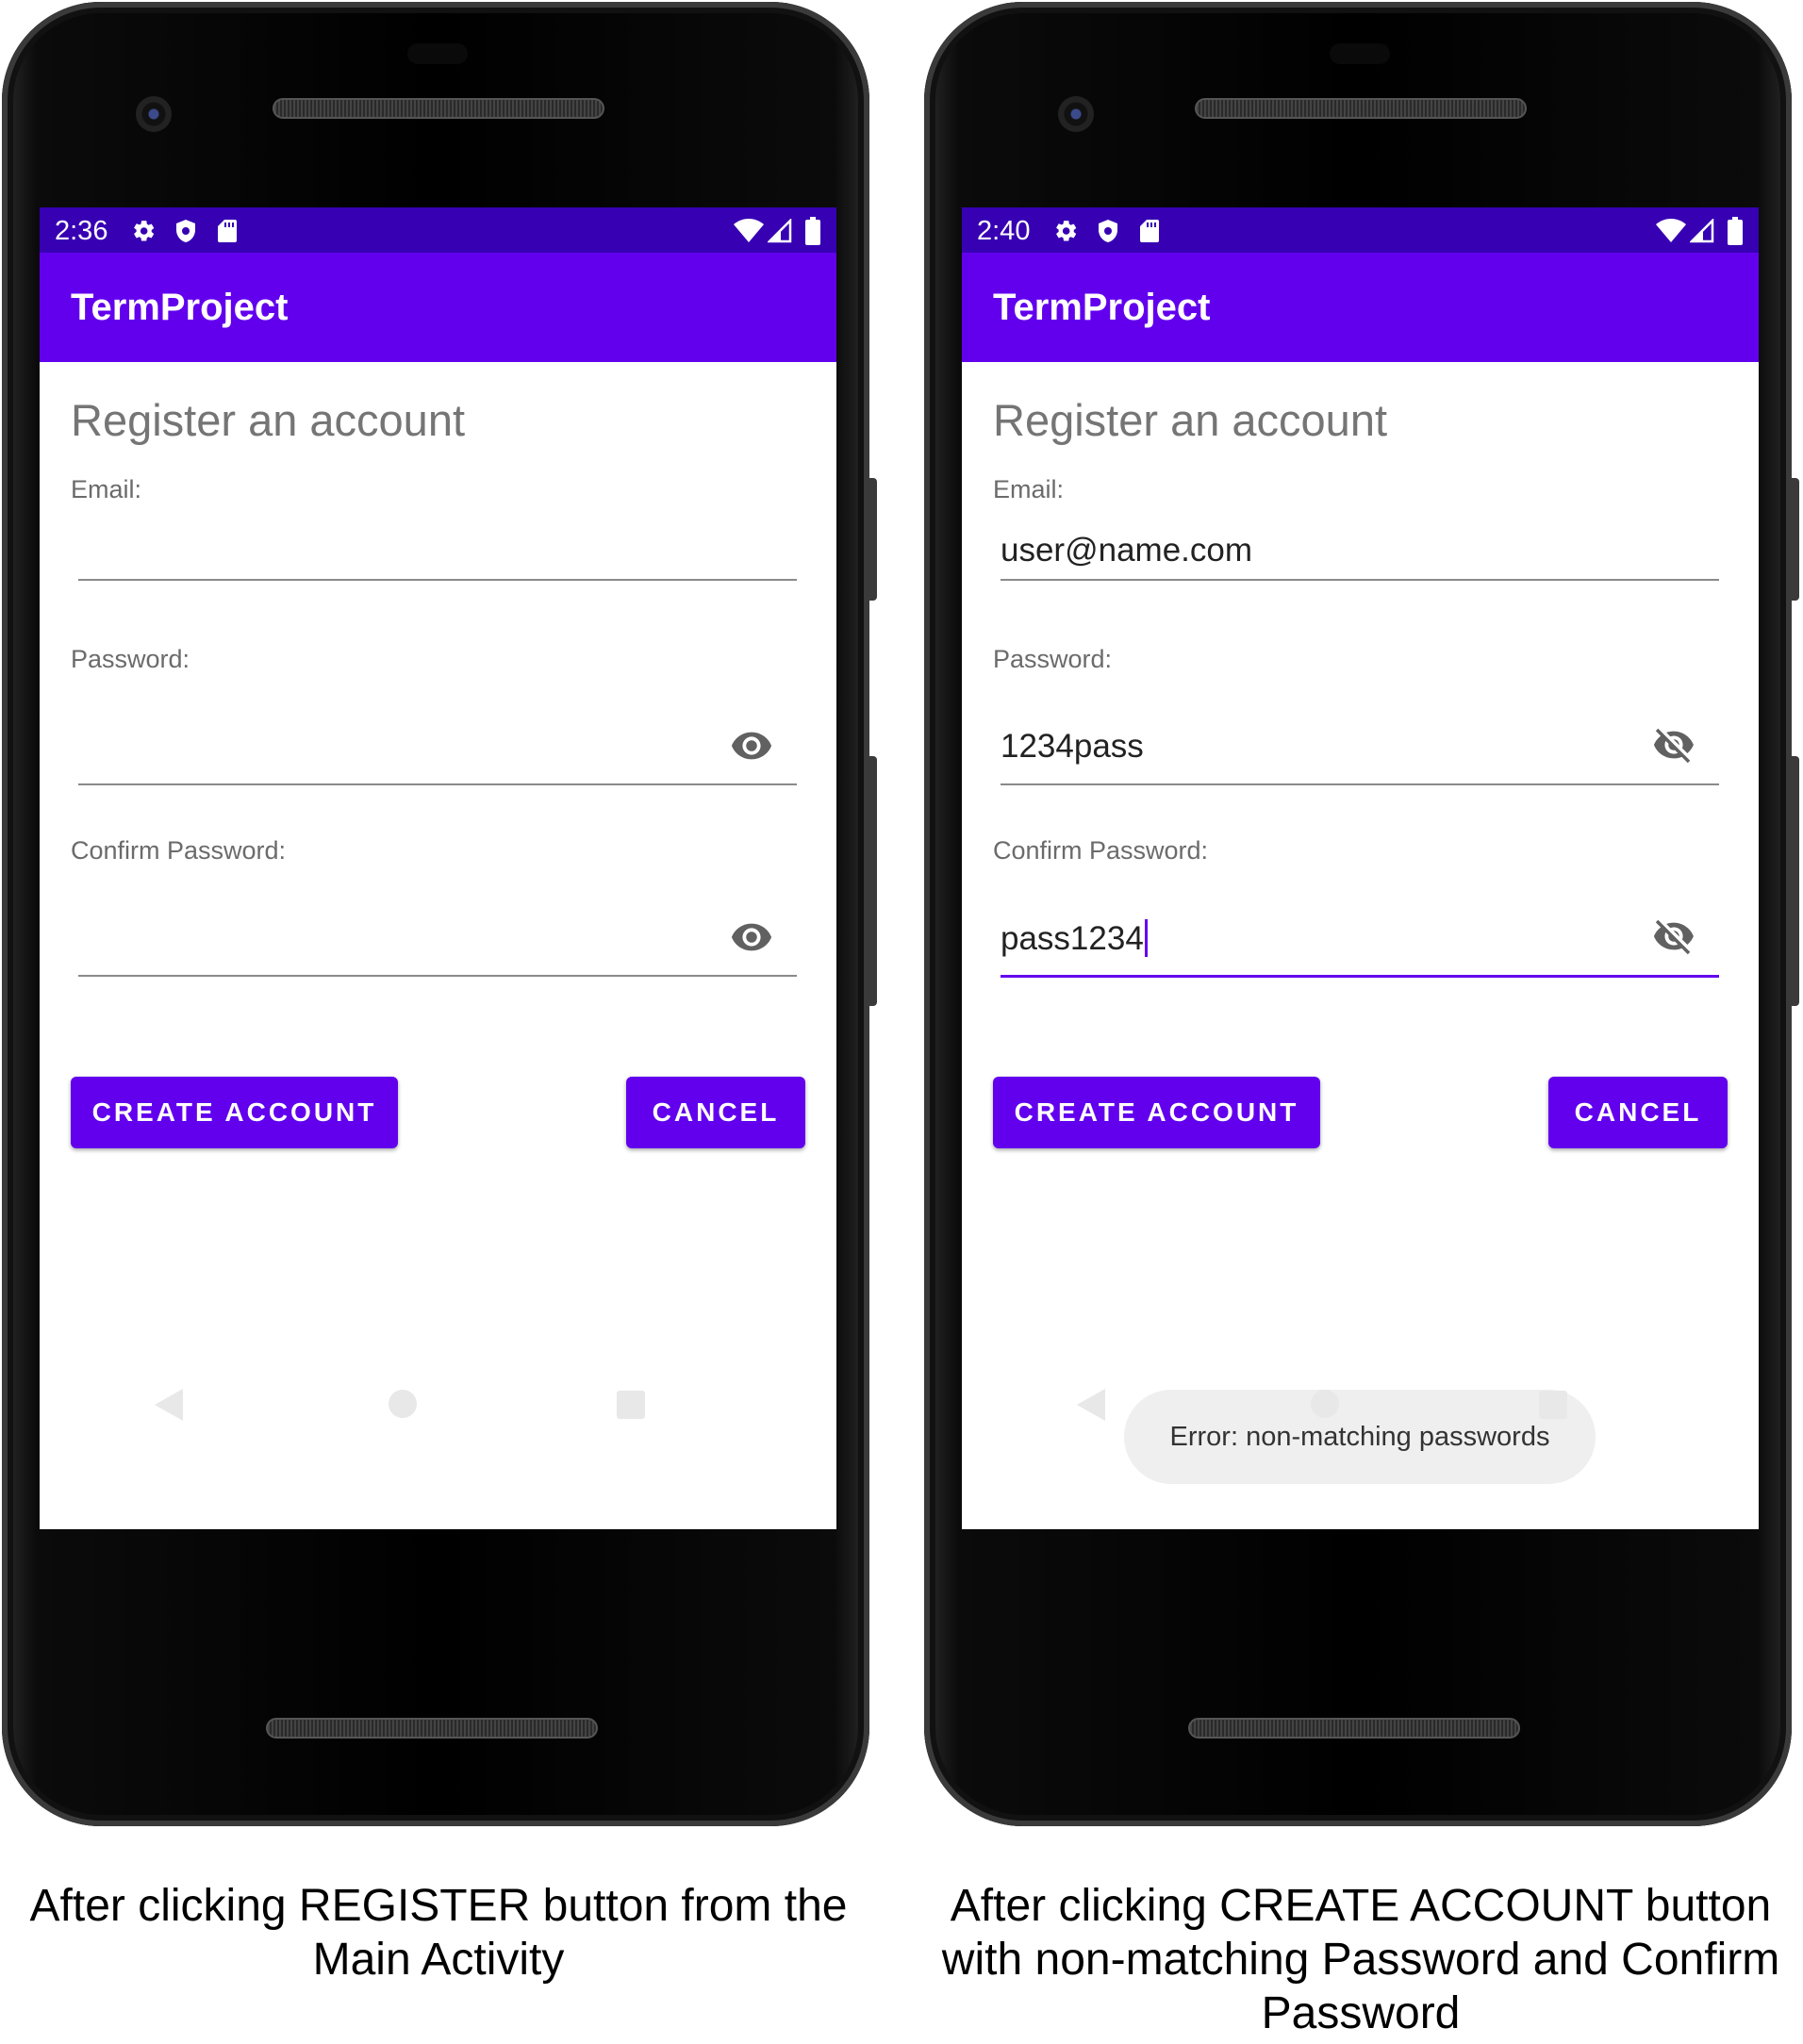 This screenshot has height=2044, width=1803. What do you see at coordinates (437, 738) in the screenshot?
I see `password-field` at bounding box center [437, 738].